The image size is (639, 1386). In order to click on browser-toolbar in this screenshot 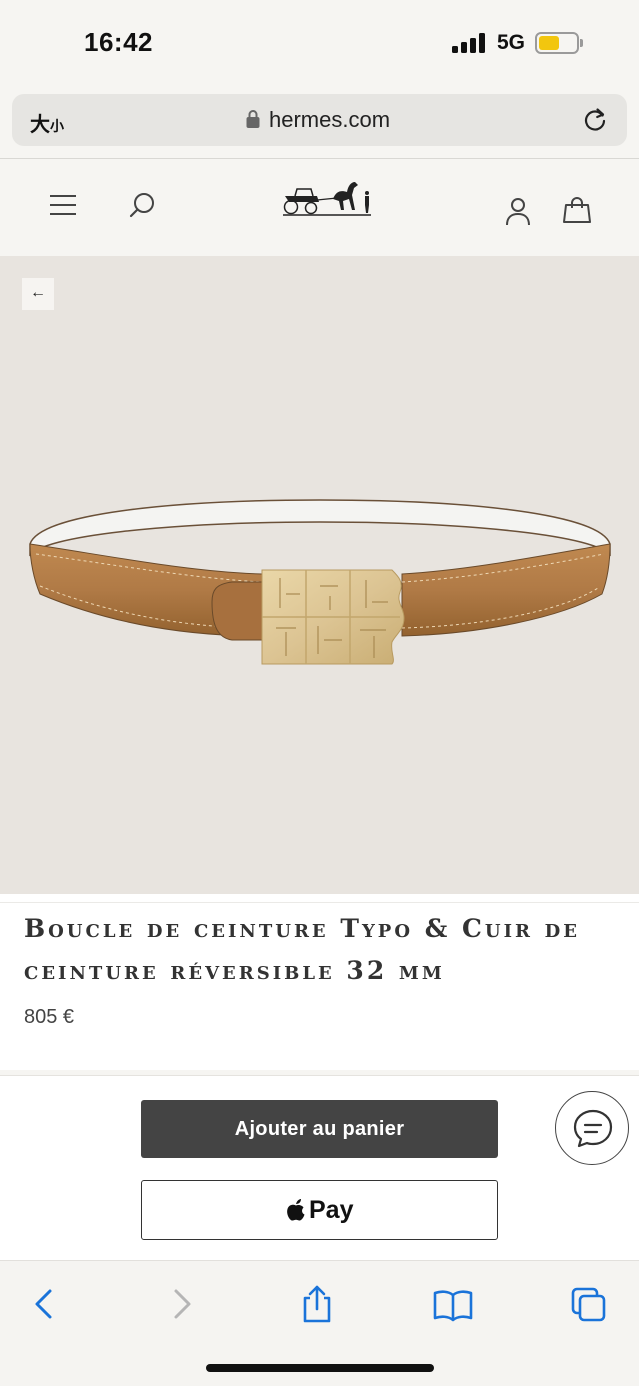, I will do `click(319, 1323)`.